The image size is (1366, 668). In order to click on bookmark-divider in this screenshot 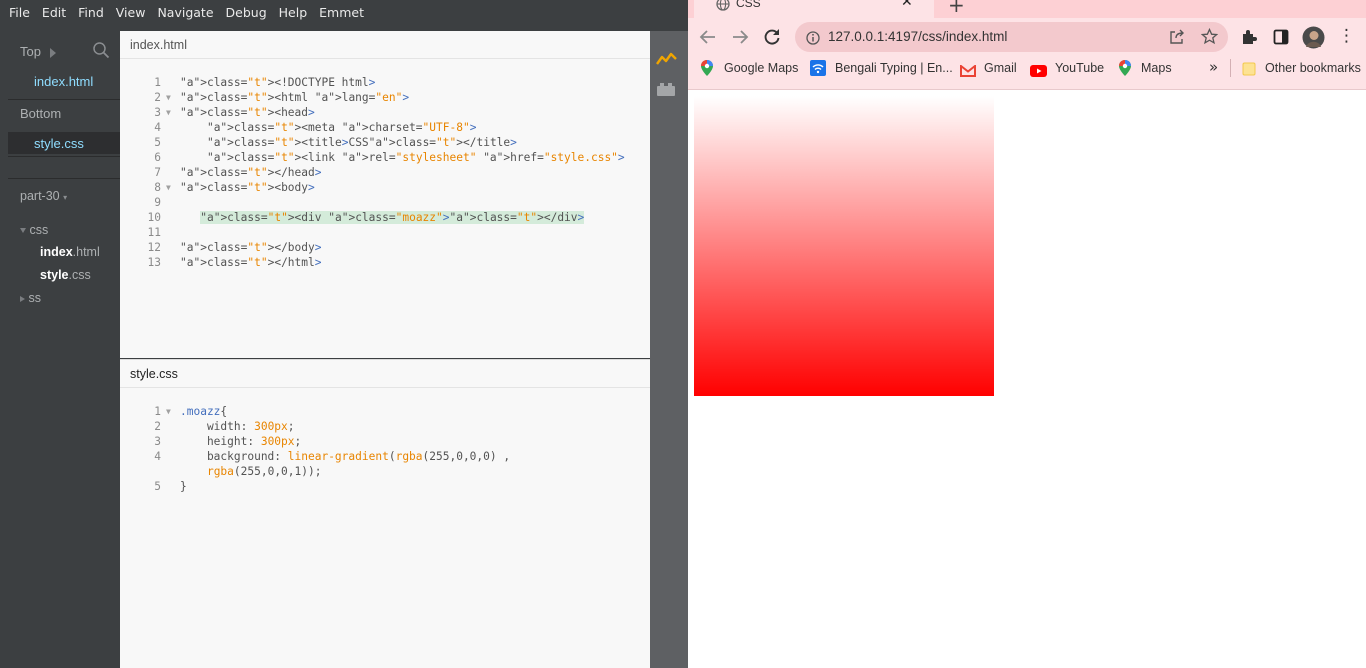, I will do `click(1230, 68)`.